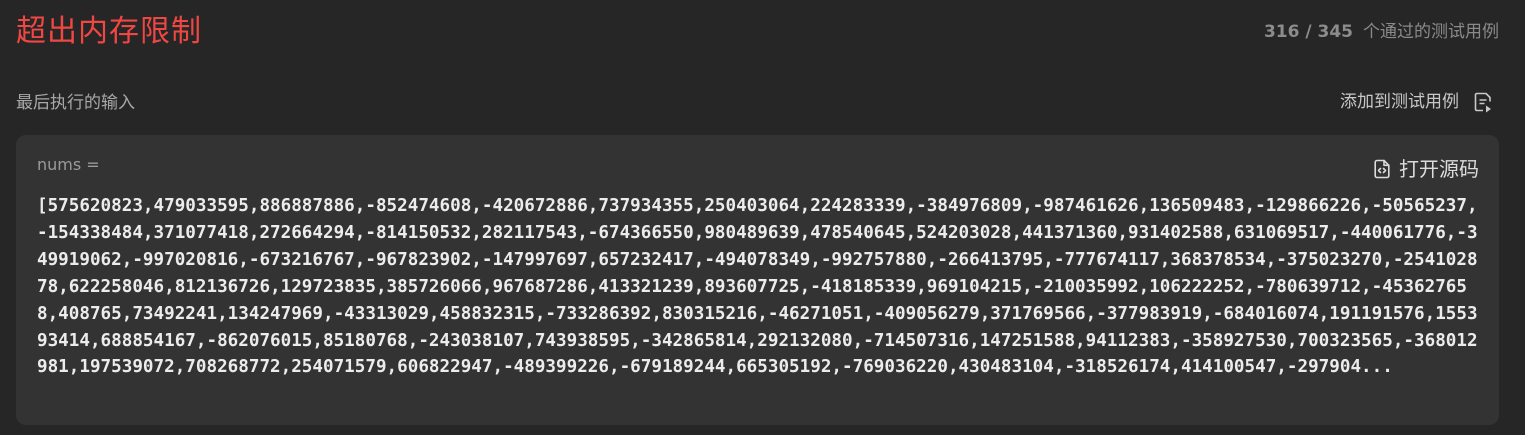  I want to click on last-input-label: 最后执行的输入, so click(75, 103).